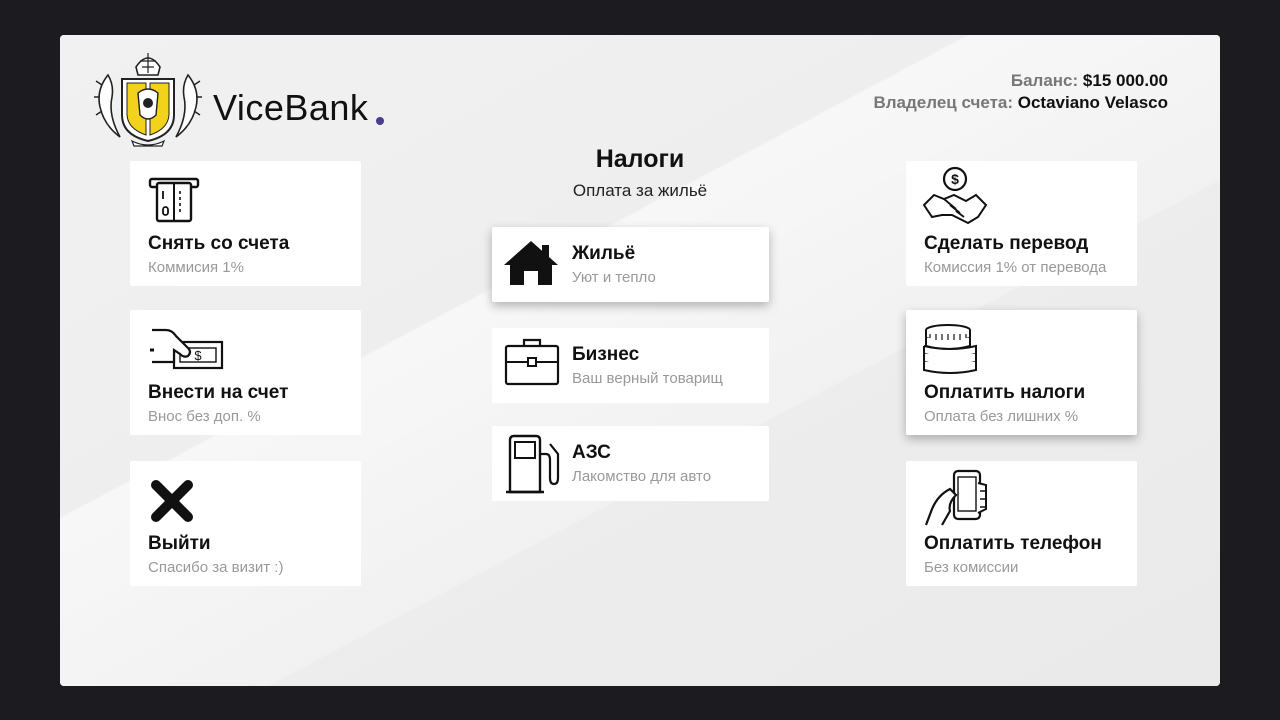 Image resolution: width=1280 pixels, height=720 pixels. I want to click on exit-subtitle: Спасибо за визит :), so click(216, 567).